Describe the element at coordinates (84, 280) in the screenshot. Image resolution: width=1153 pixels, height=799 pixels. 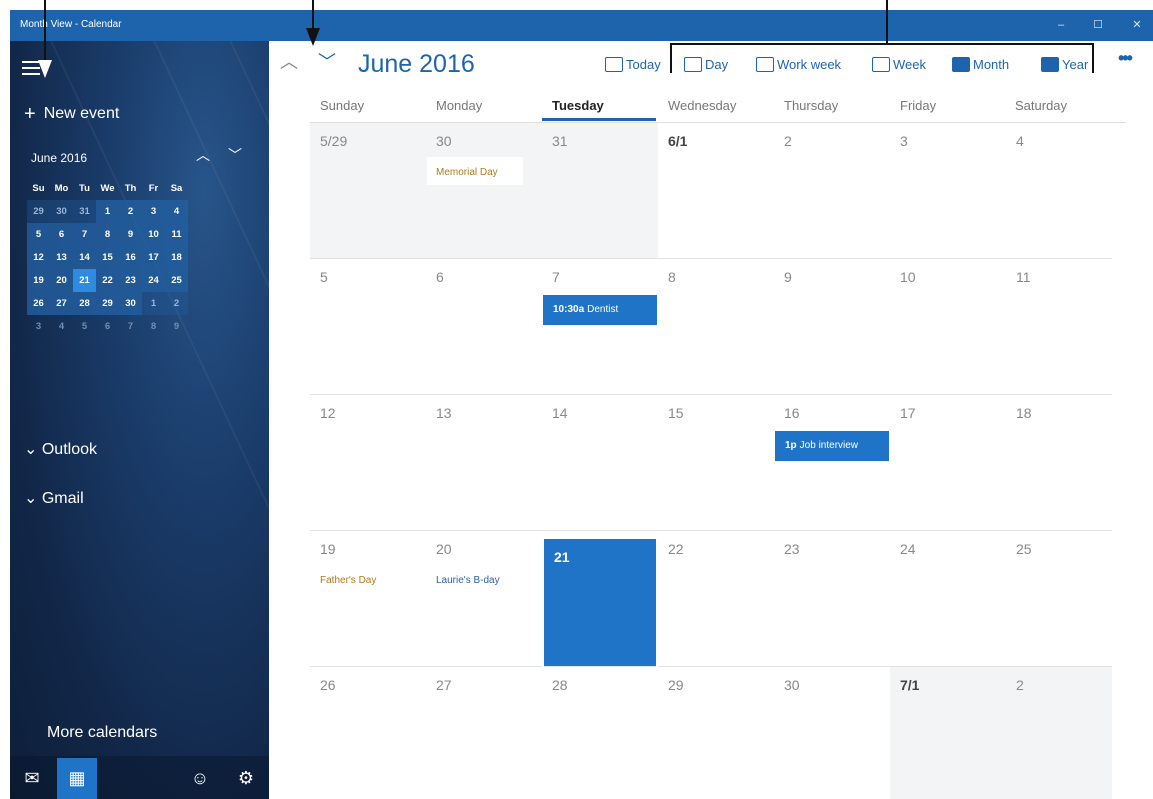
I see `mini-calendar-day: 21` at that location.